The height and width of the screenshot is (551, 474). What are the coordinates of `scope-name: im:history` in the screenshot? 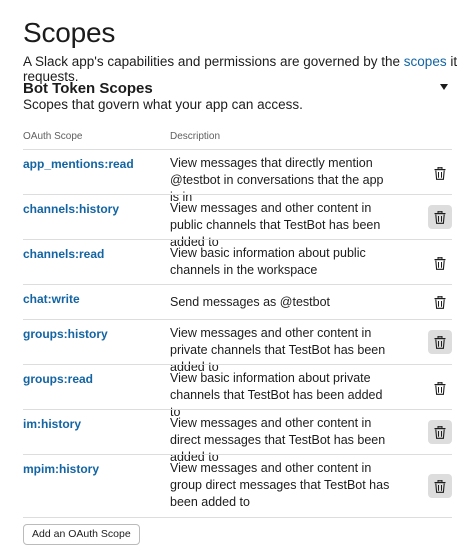 It's located at (52, 424).